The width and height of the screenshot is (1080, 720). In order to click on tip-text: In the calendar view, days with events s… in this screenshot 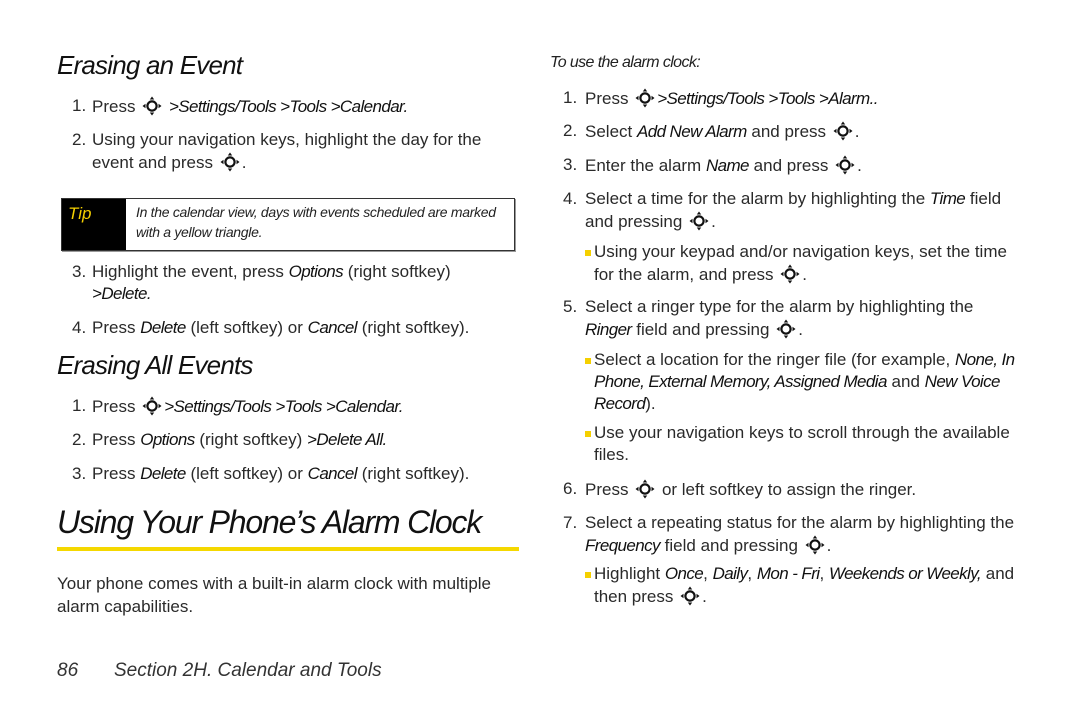, I will do `click(316, 222)`.